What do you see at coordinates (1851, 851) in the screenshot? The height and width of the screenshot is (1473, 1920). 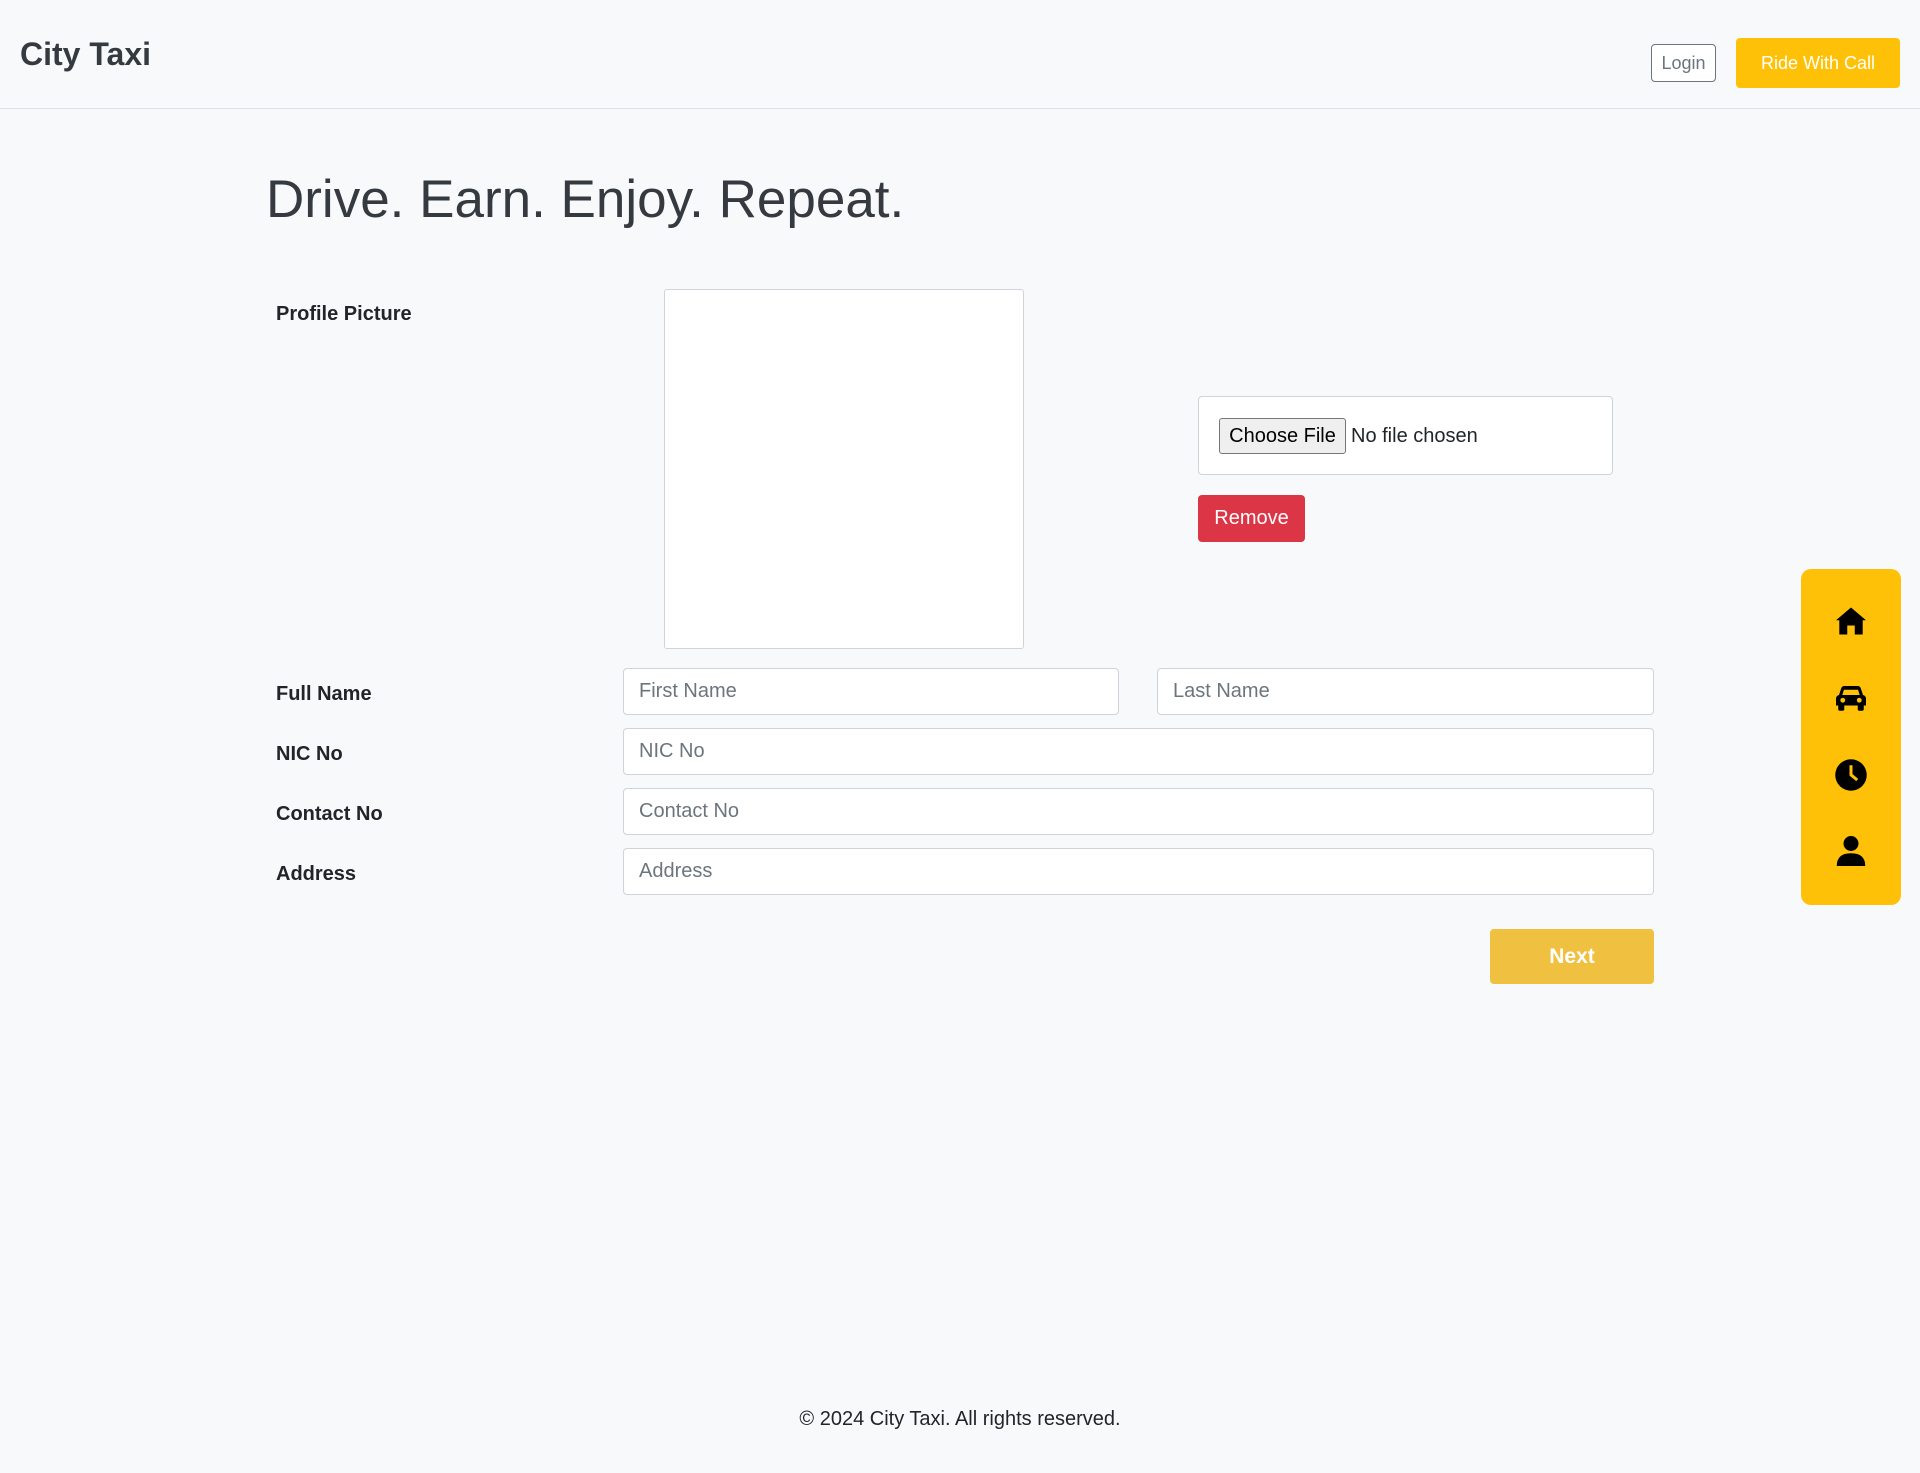 I see `user-icon` at bounding box center [1851, 851].